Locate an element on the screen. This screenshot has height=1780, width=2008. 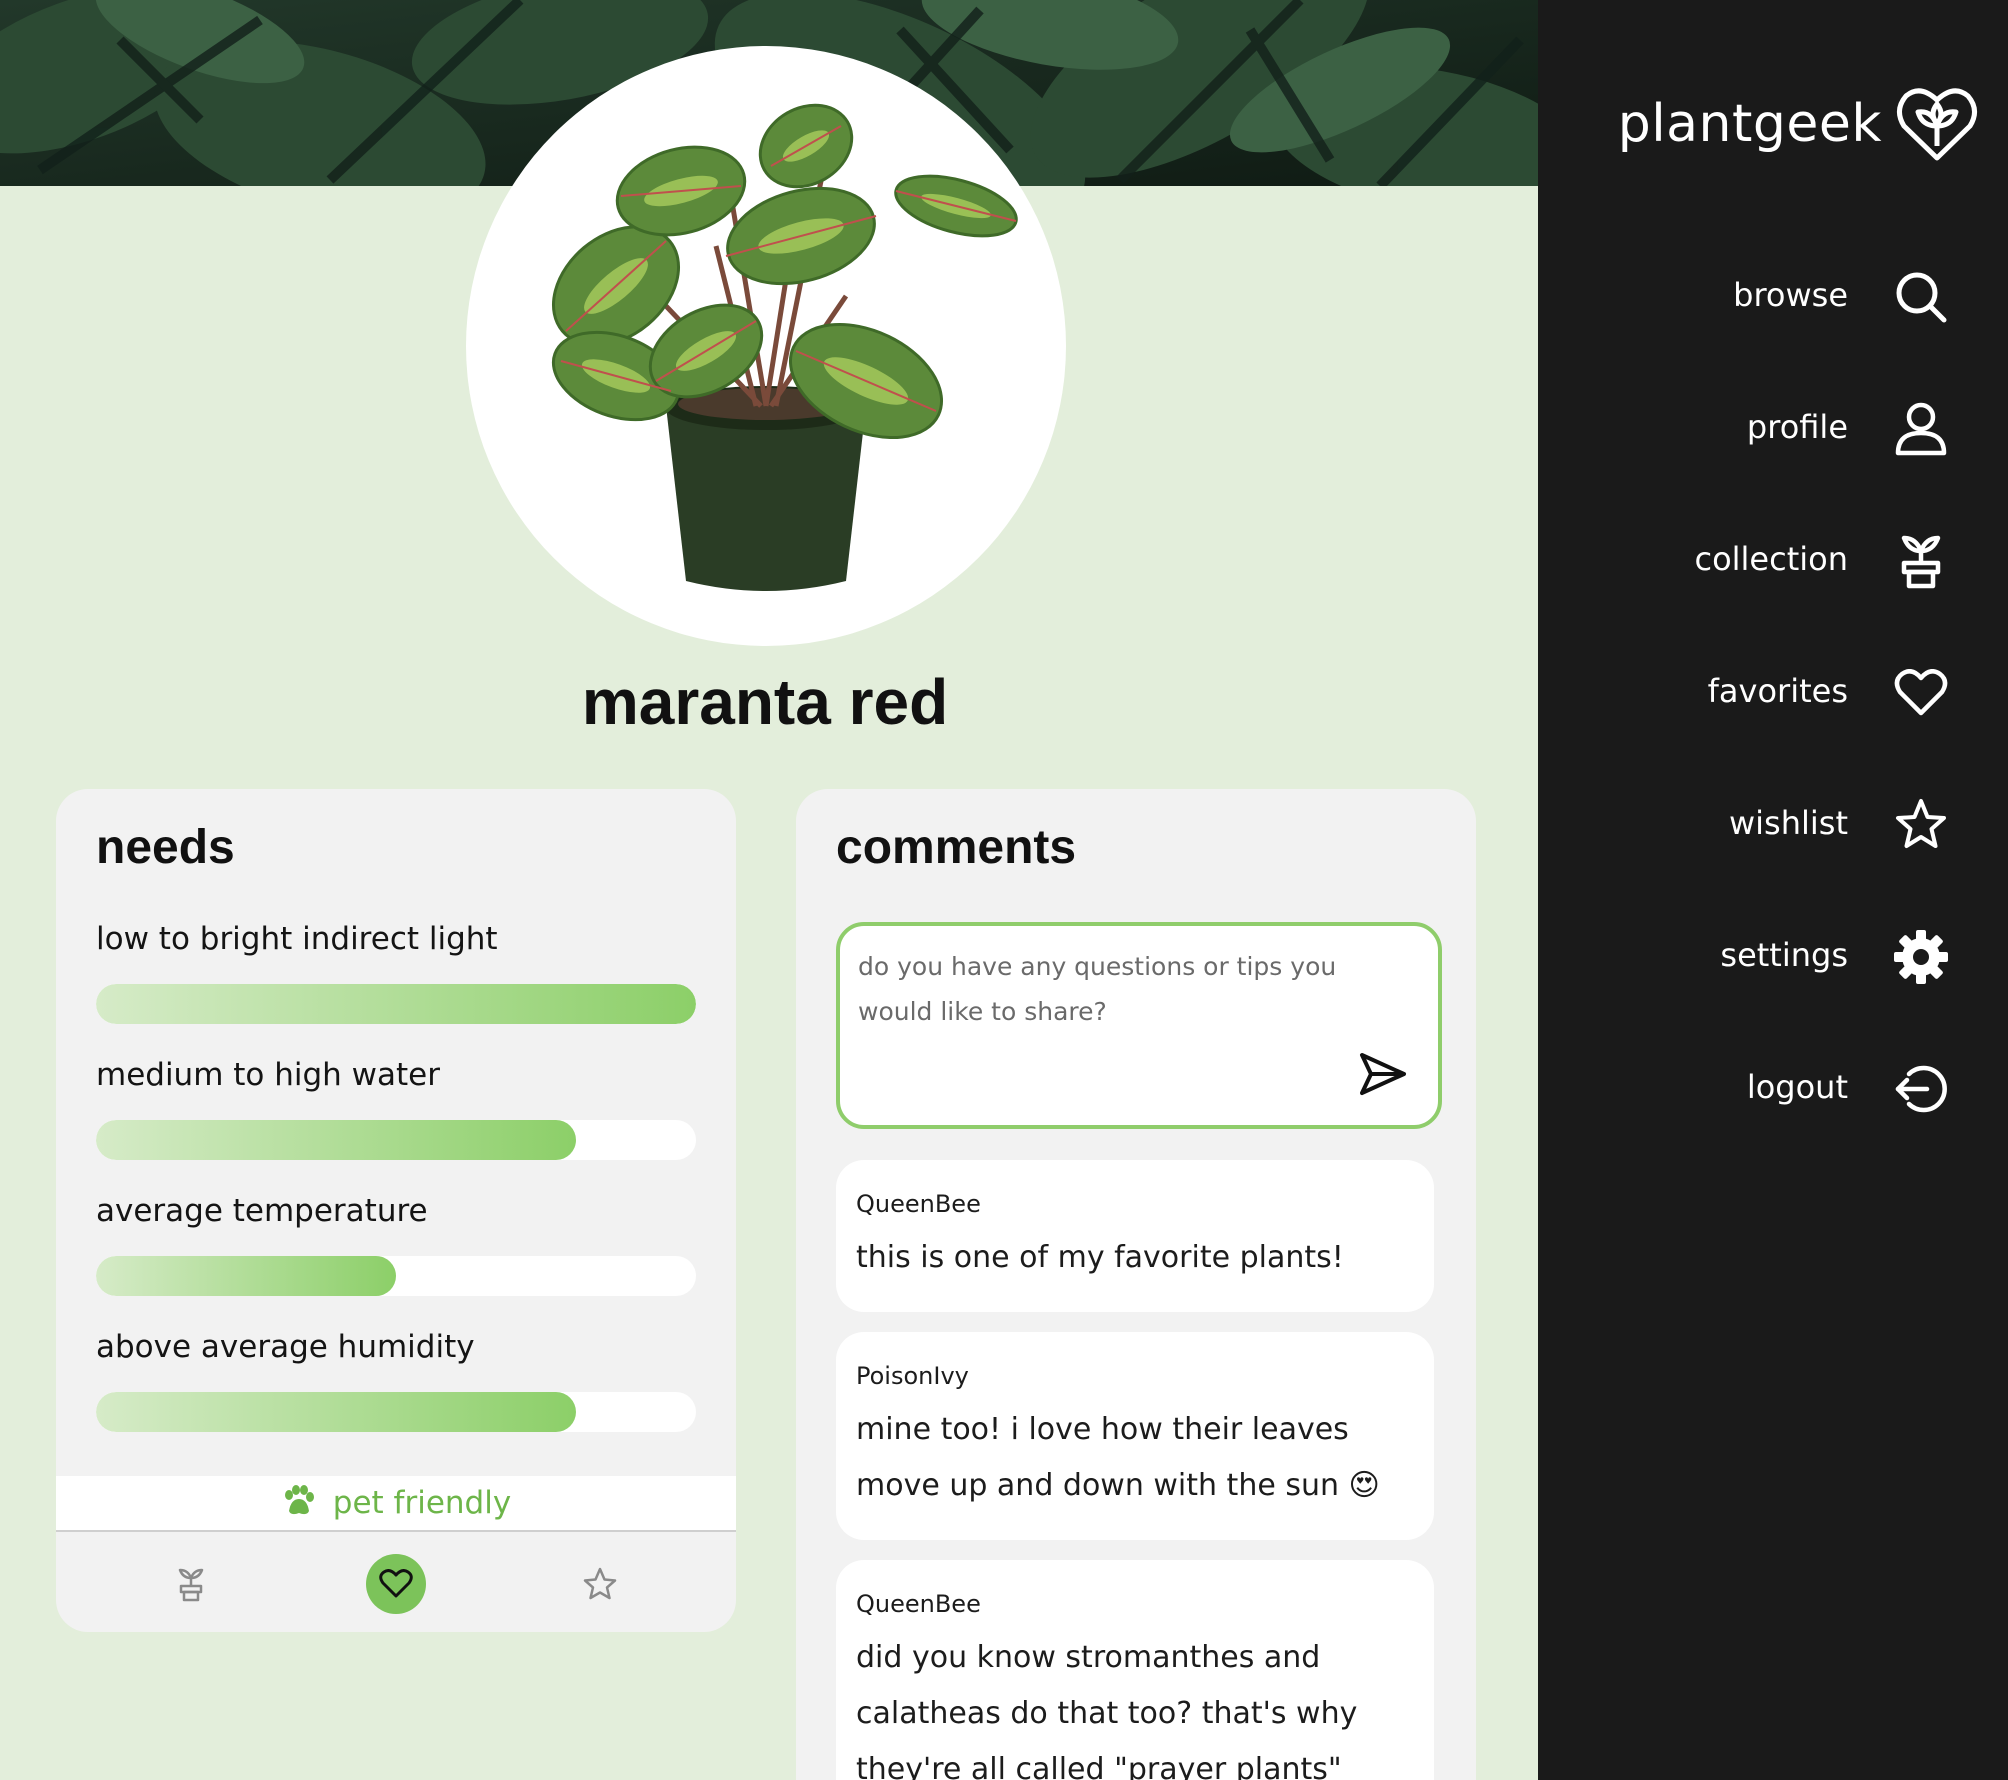
sidebar-item-settings: settings is located at coordinates (1773, 957).